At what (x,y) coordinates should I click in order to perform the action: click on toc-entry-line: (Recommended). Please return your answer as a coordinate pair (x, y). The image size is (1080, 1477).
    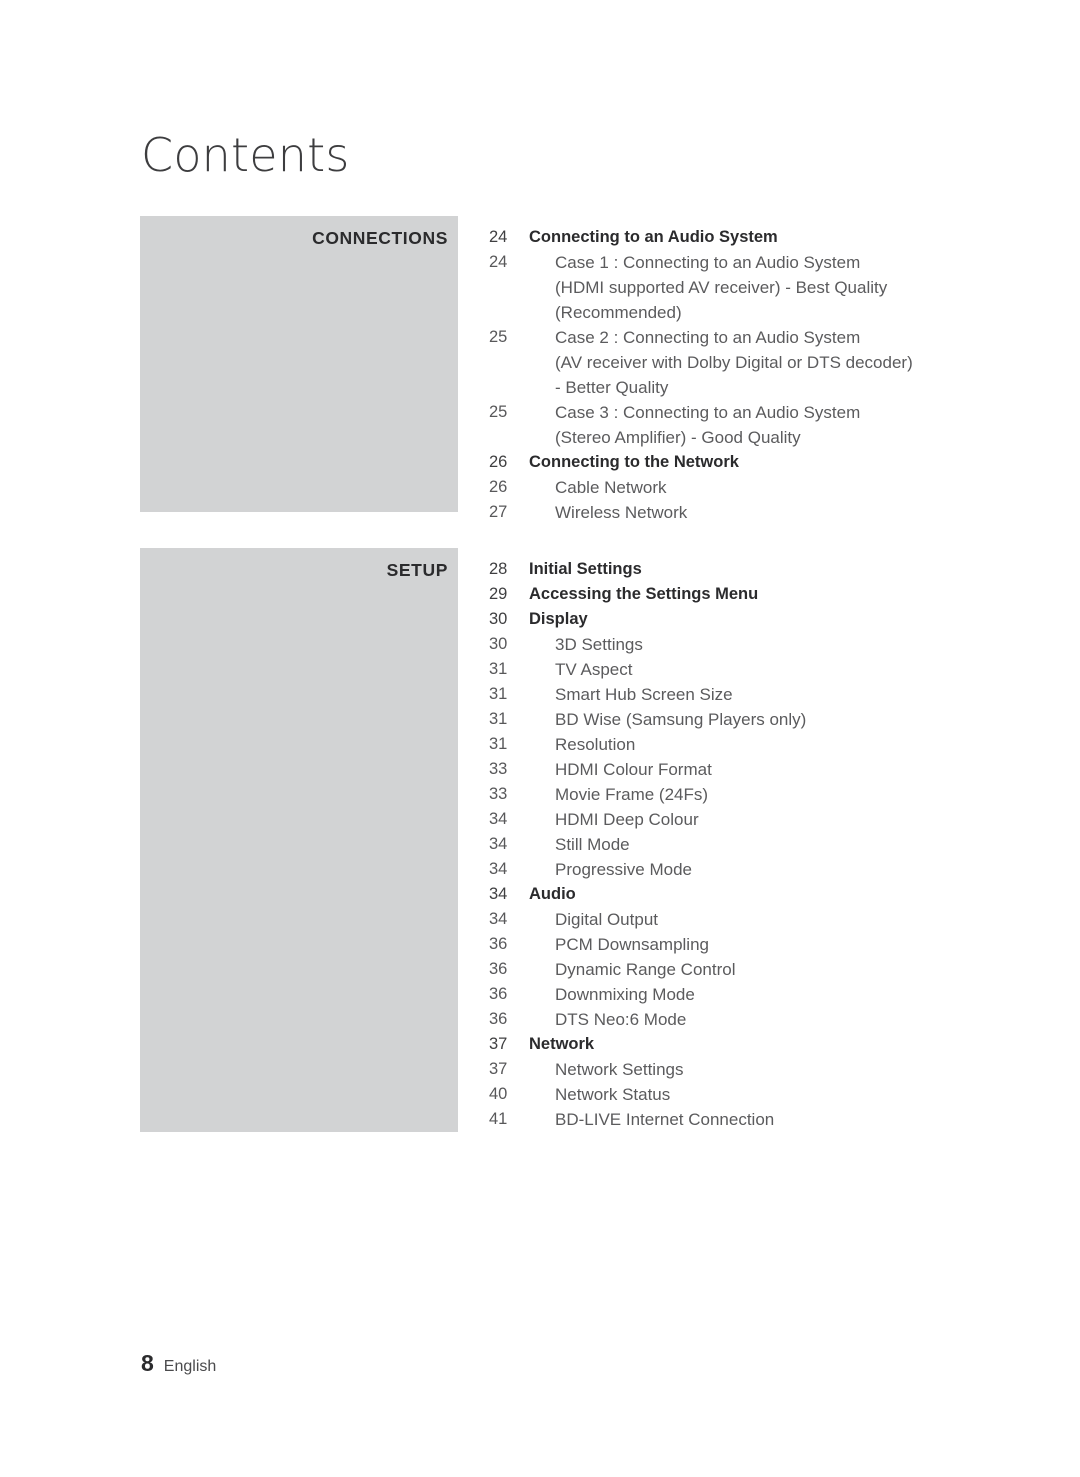
    Looking at the image, I should click on (618, 312).